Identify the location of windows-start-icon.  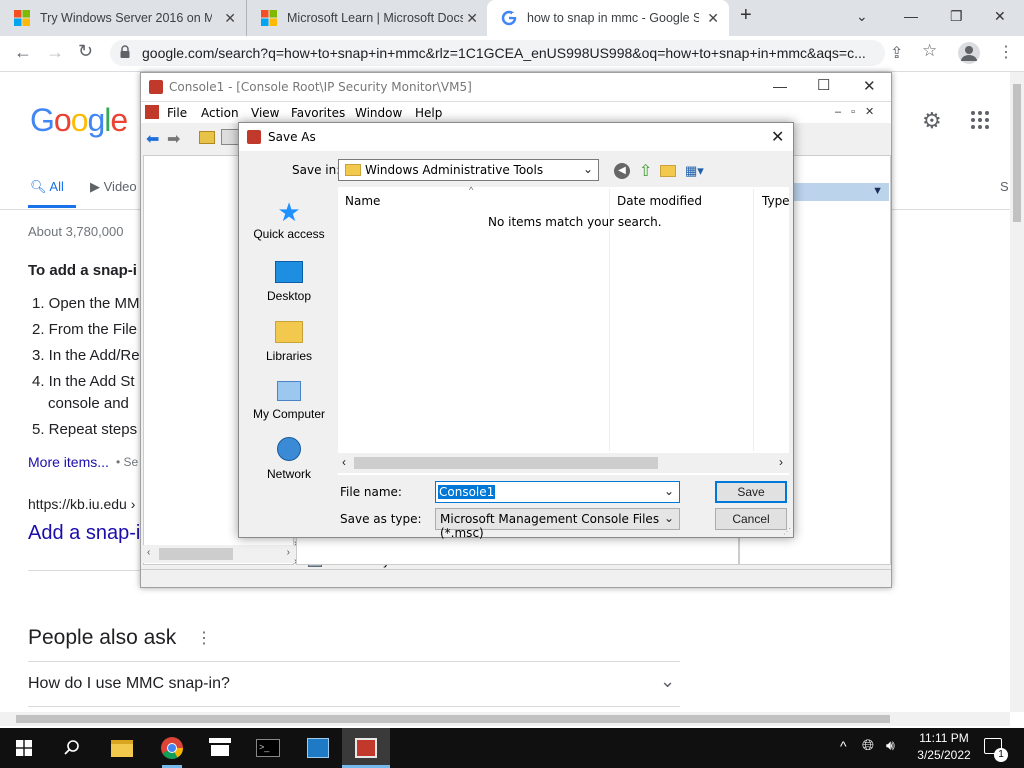
(24, 748).